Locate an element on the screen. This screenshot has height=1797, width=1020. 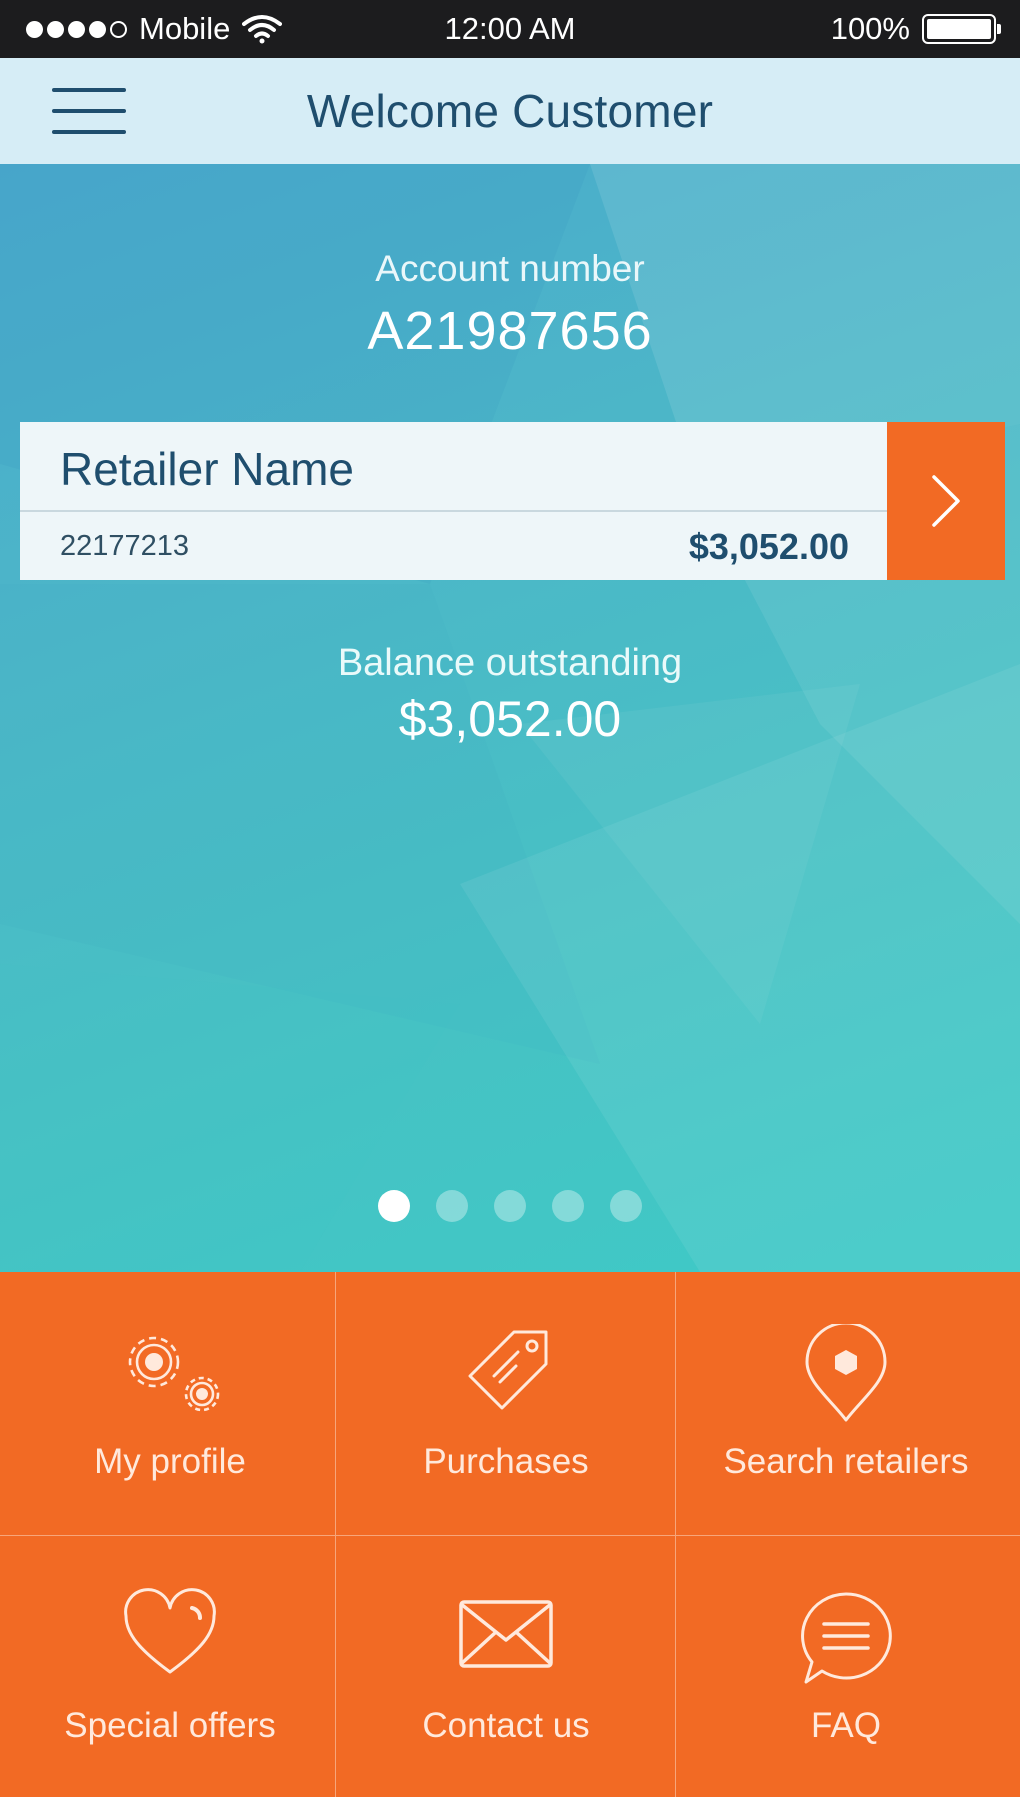
menu-tile-contact-us: Contact us is located at coordinates (506, 1666).